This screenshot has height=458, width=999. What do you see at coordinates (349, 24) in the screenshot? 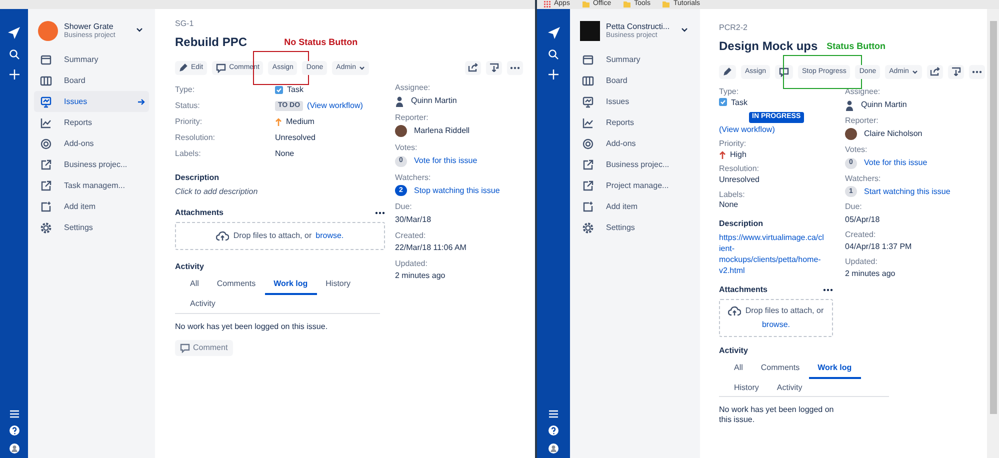
I see `issue-key: SG-1` at bounding box center [349, 24].